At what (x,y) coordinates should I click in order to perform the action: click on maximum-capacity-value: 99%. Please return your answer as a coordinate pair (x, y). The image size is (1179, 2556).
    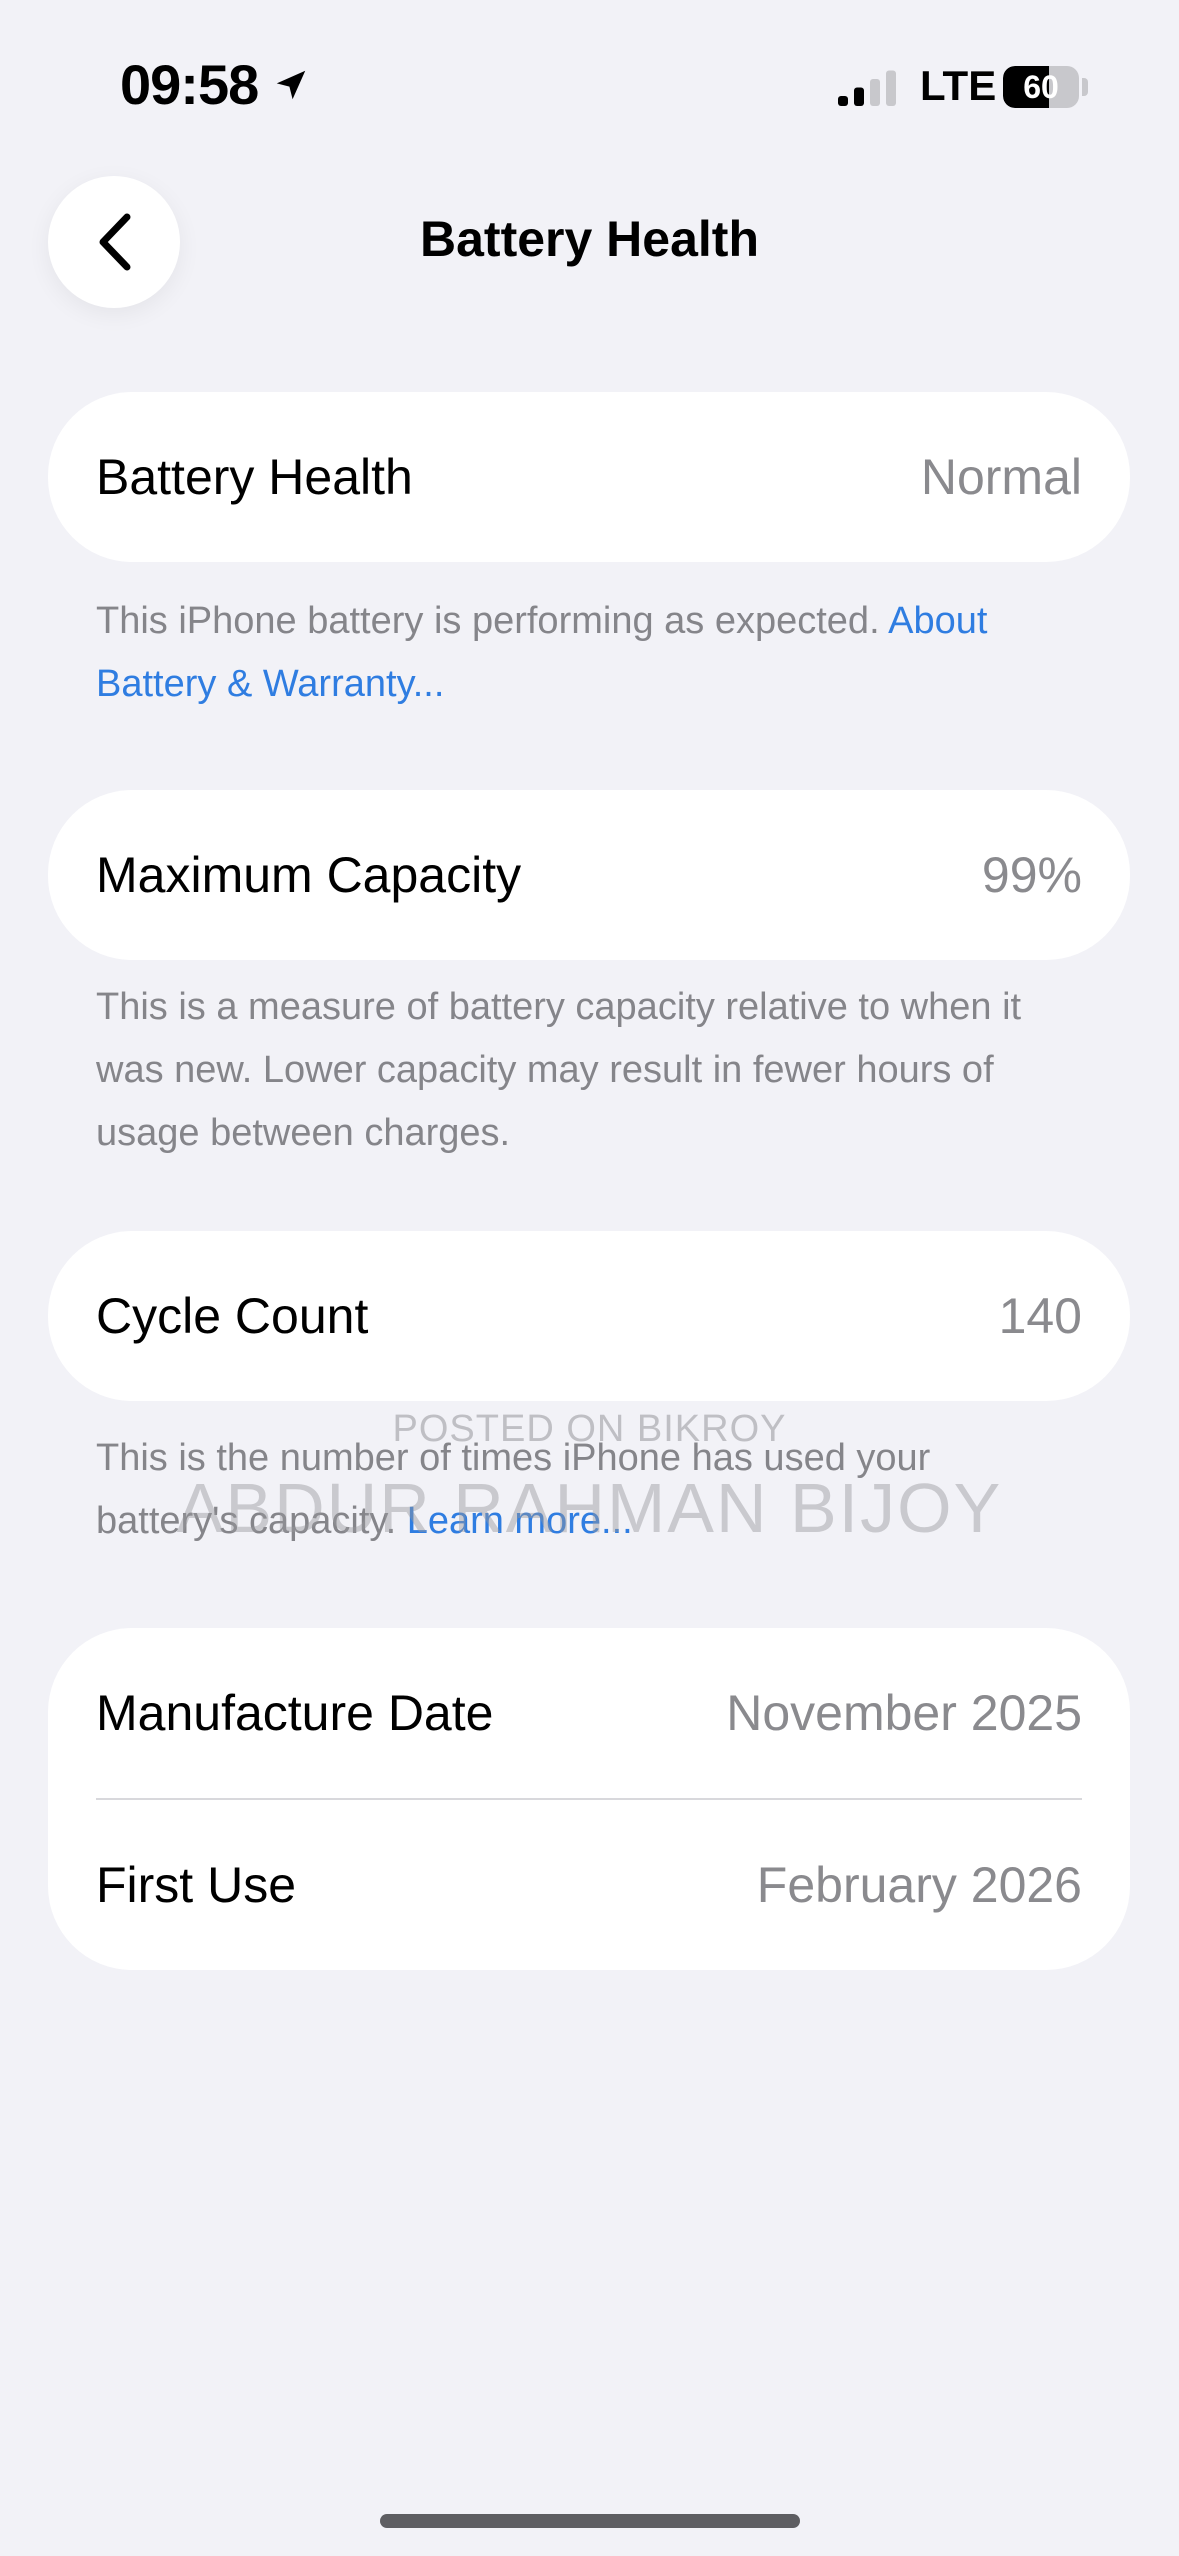
    Looking at the image, I should click on (1031, 875).